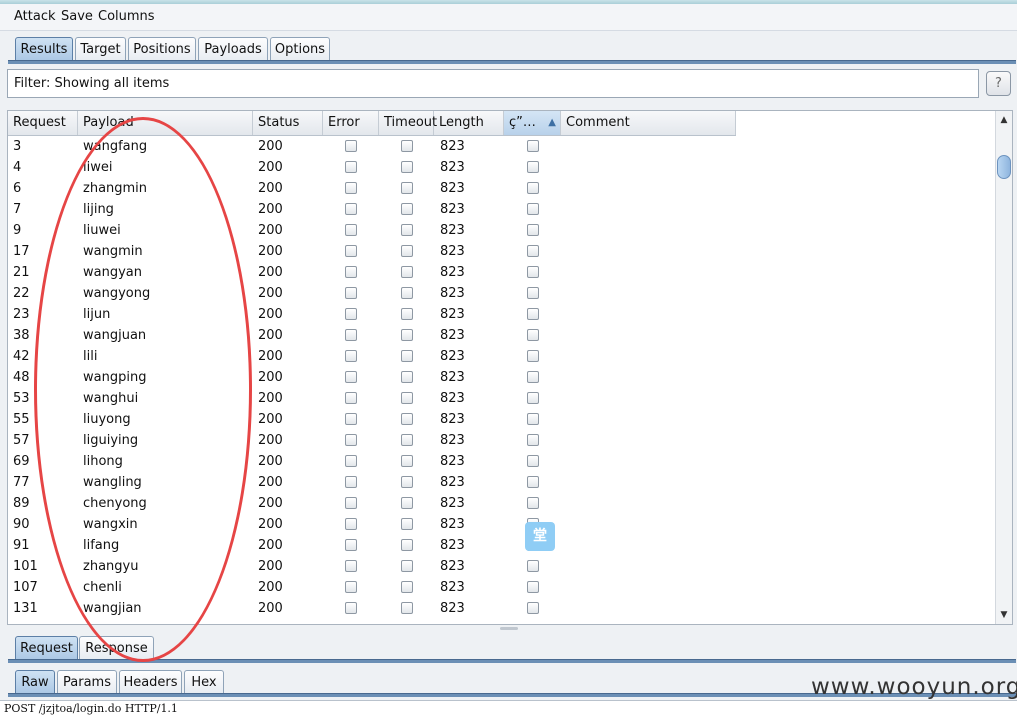 The height and width of the screenshot is (718, 1017). What do you see at coordinates (508, 709) in the screenshot?
I see `raw-request-editor: POST /jzjtoa/login.do HTTP/1.1` at bounding box center [508, 709].